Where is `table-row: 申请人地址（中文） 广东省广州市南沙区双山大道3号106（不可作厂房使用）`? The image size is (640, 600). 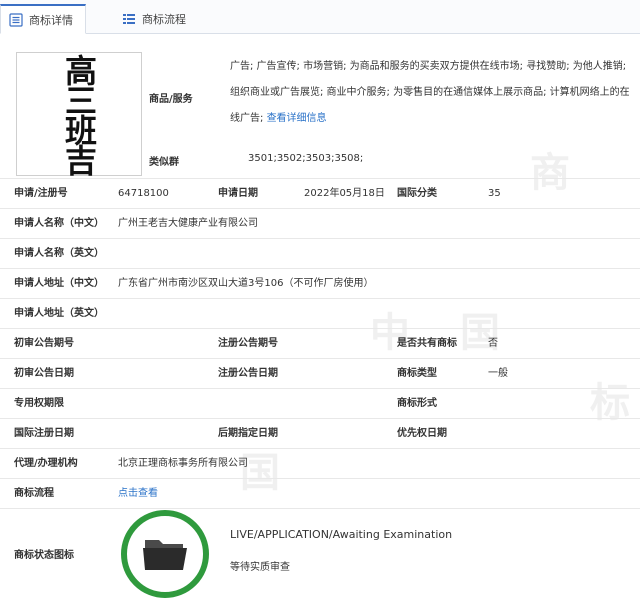
table-row: 申请人地址（中文） 广东省广州市南沙区双山大道3号106（不可作厂房使用） is located at coordinates (320, 283).